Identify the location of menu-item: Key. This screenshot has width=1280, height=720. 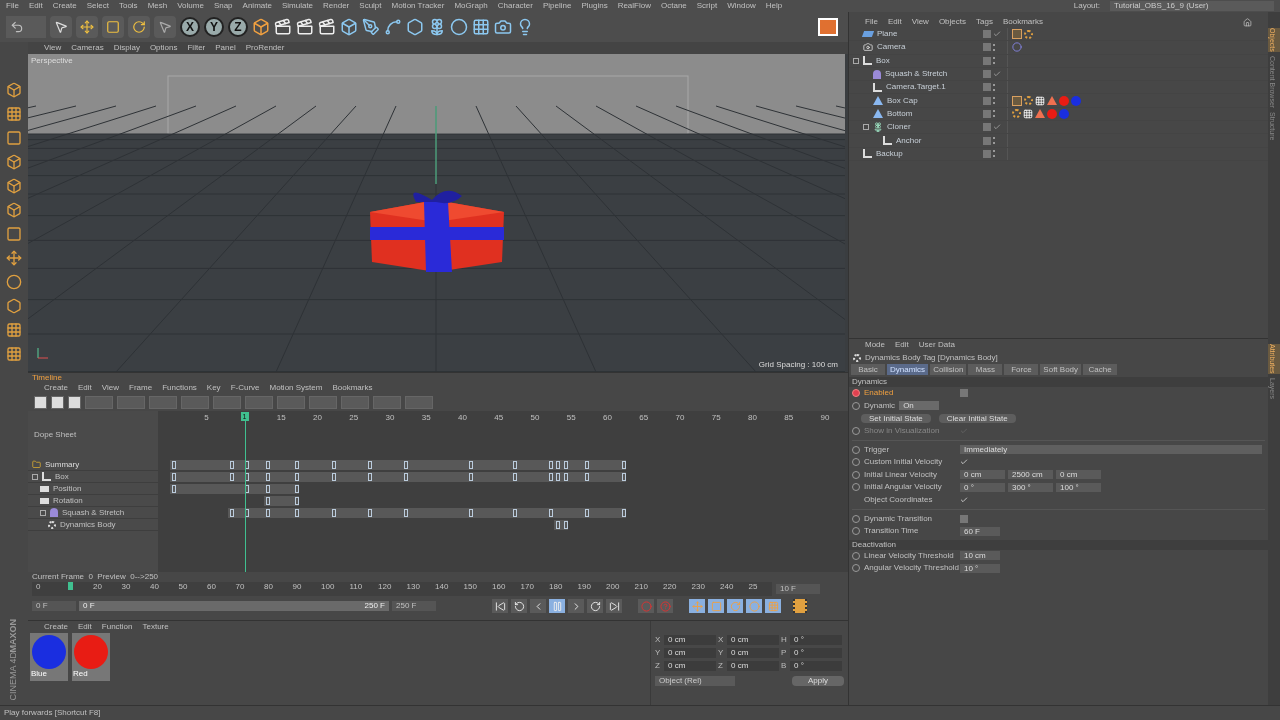
(213, 387).